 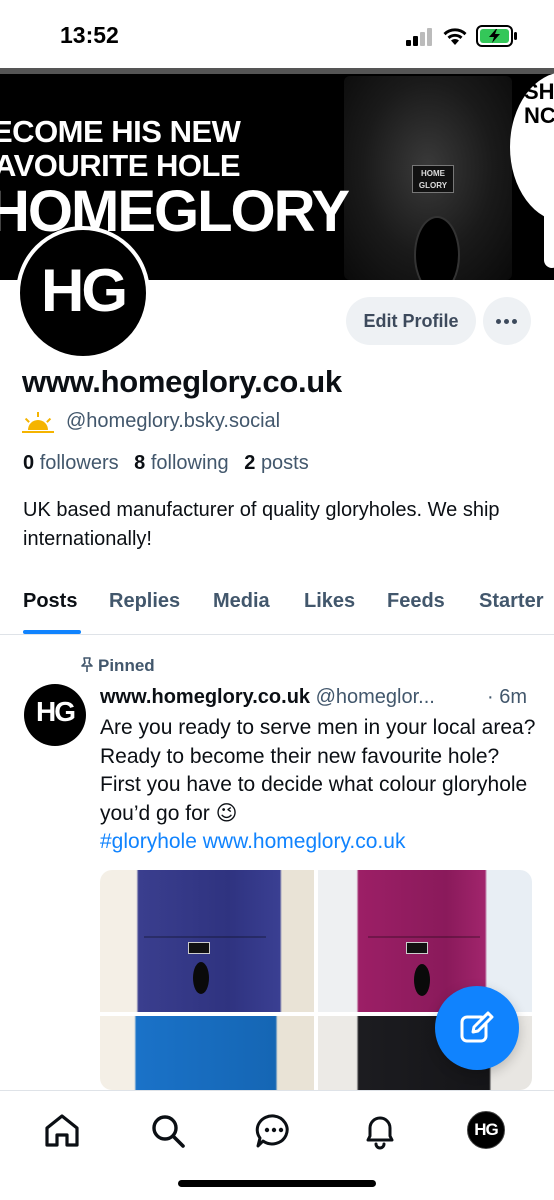 What do you see at coordinates (168, 1131) in the screenshot?
I see `search-icon` at bounding box center [168, 1131].